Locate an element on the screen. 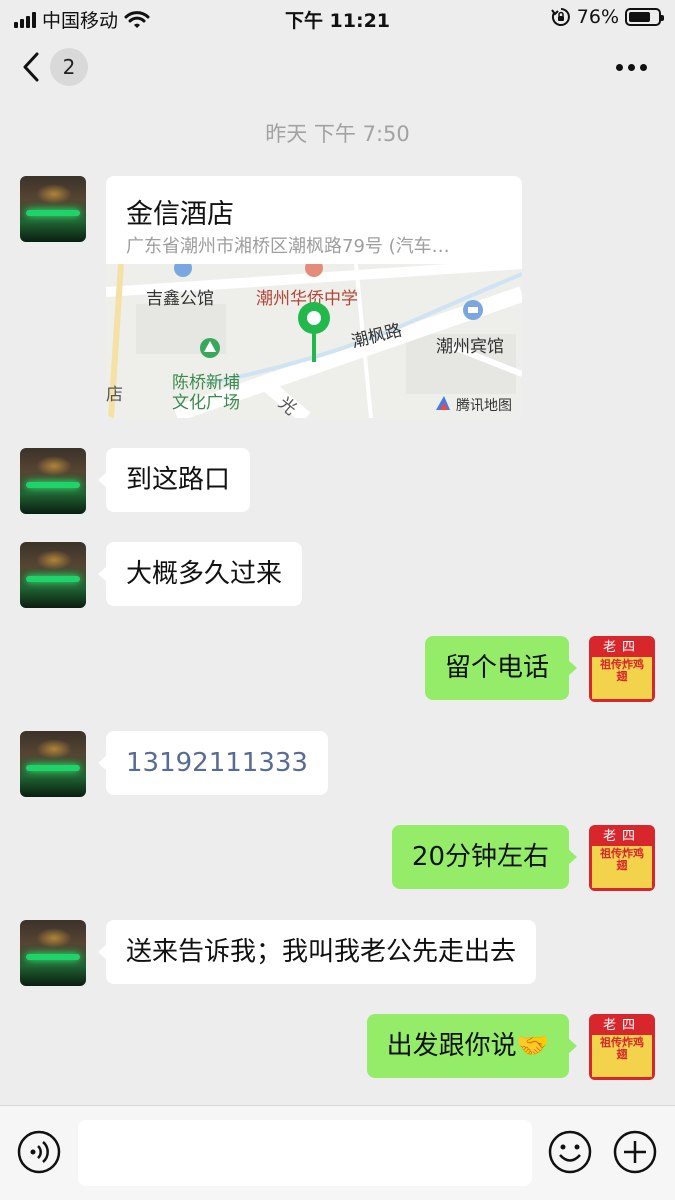 Image resolution: width=675 pixels, height=1200 pixels. map-provider-label: 腾讯地图 is located at coordinates (484, 405).